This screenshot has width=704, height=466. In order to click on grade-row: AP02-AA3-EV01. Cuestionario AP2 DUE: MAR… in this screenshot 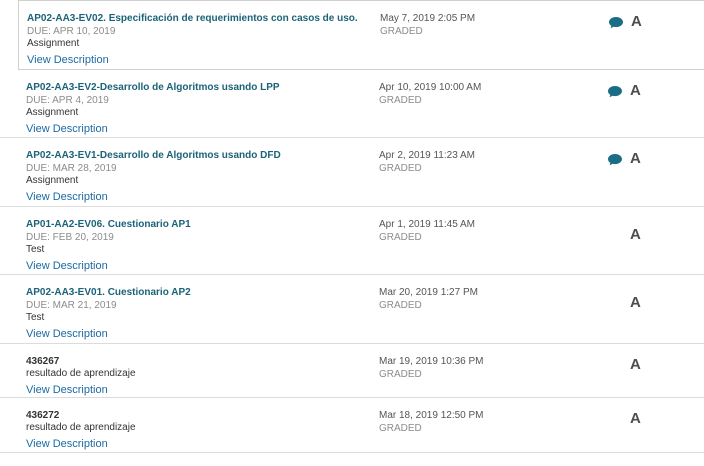, I will do `click(352, 309)`.